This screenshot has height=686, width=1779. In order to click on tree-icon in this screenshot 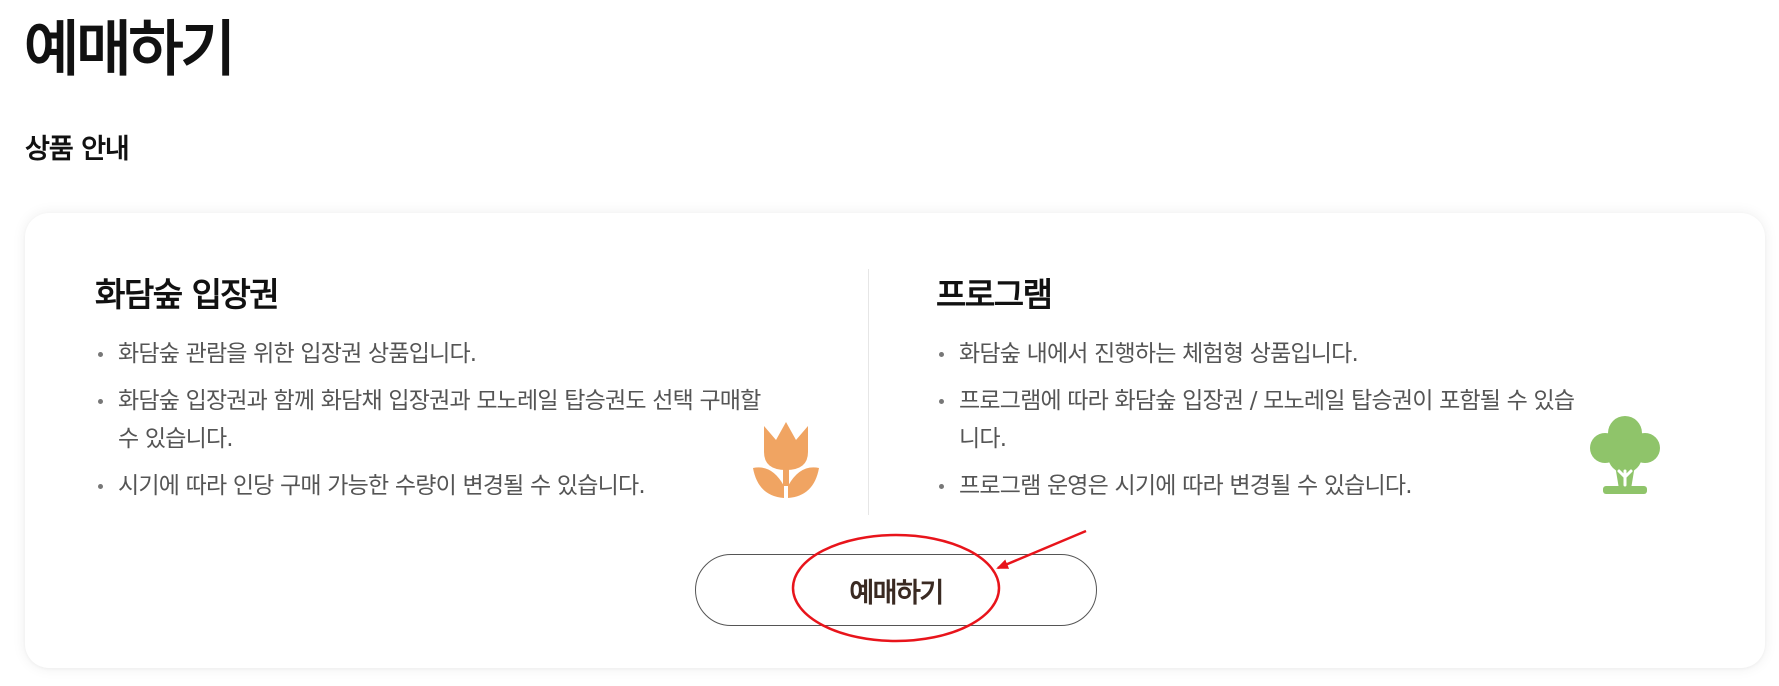, I will do `click(1625, 455)`.